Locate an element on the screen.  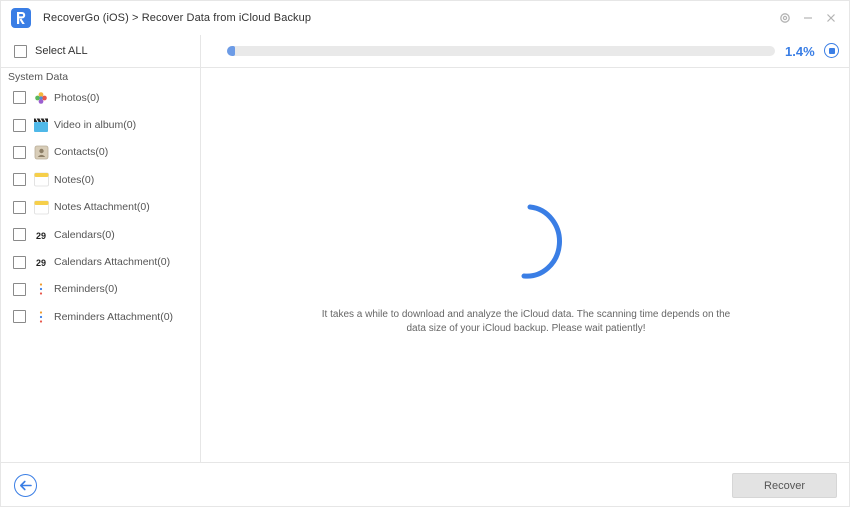
back-button is located at coordinates (25, 485).